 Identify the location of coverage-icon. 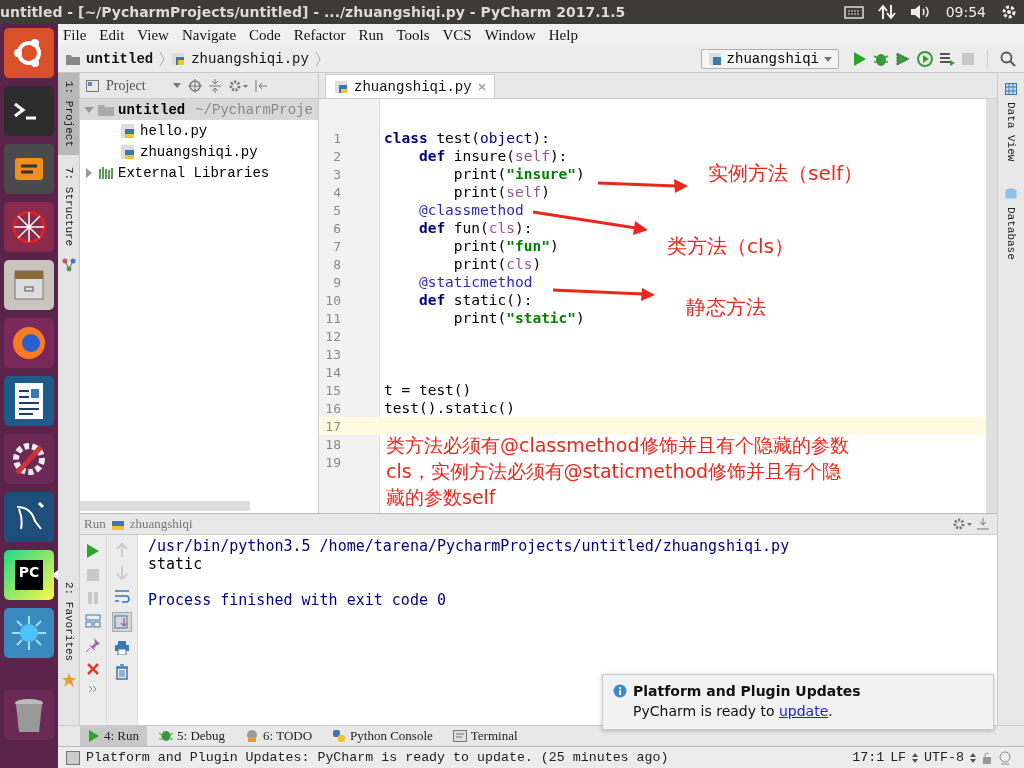
(903, 59).